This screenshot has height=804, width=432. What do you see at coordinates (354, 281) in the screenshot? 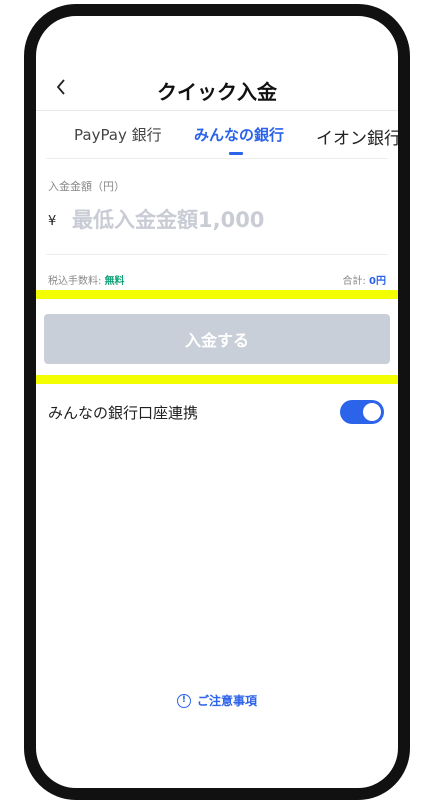
I see `total-label: 合計:` at bounding box center [354, 281].